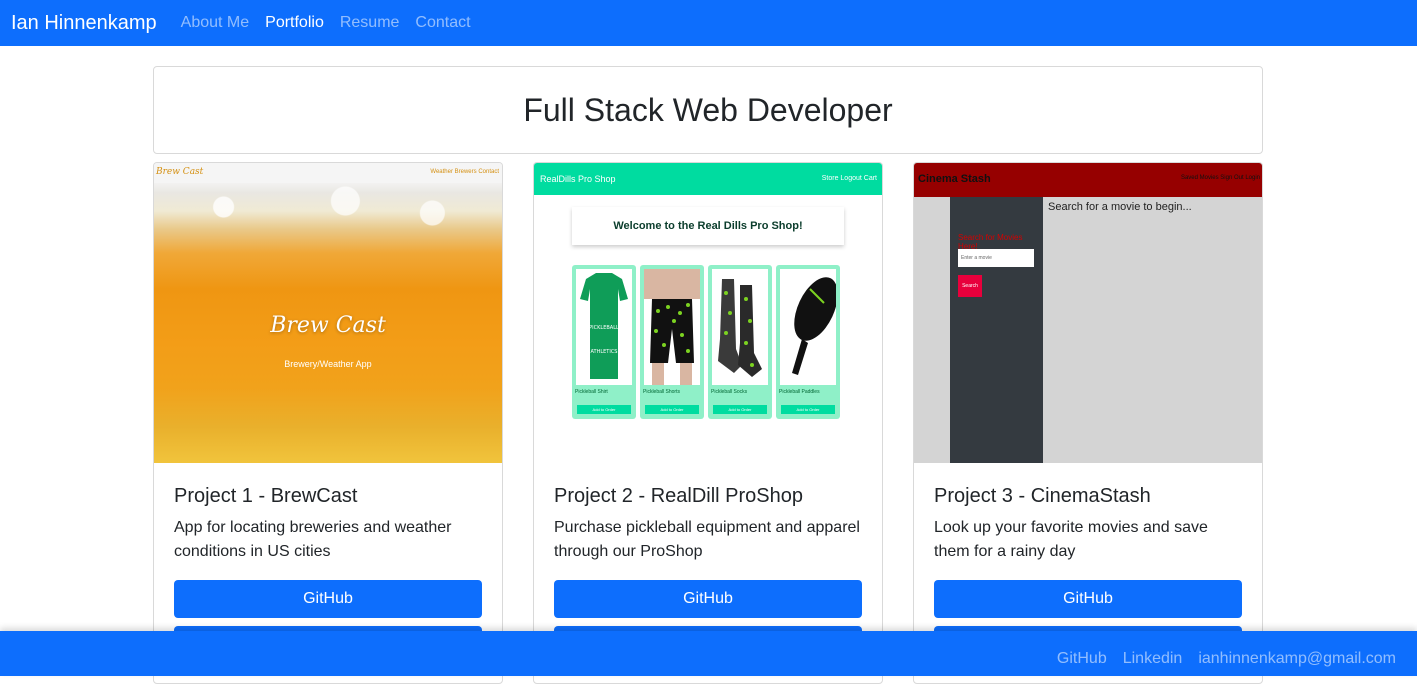 This screenshot has height=684, width=1417. I want to click on product-label: Pickleball Paddles, so click(799, 392).